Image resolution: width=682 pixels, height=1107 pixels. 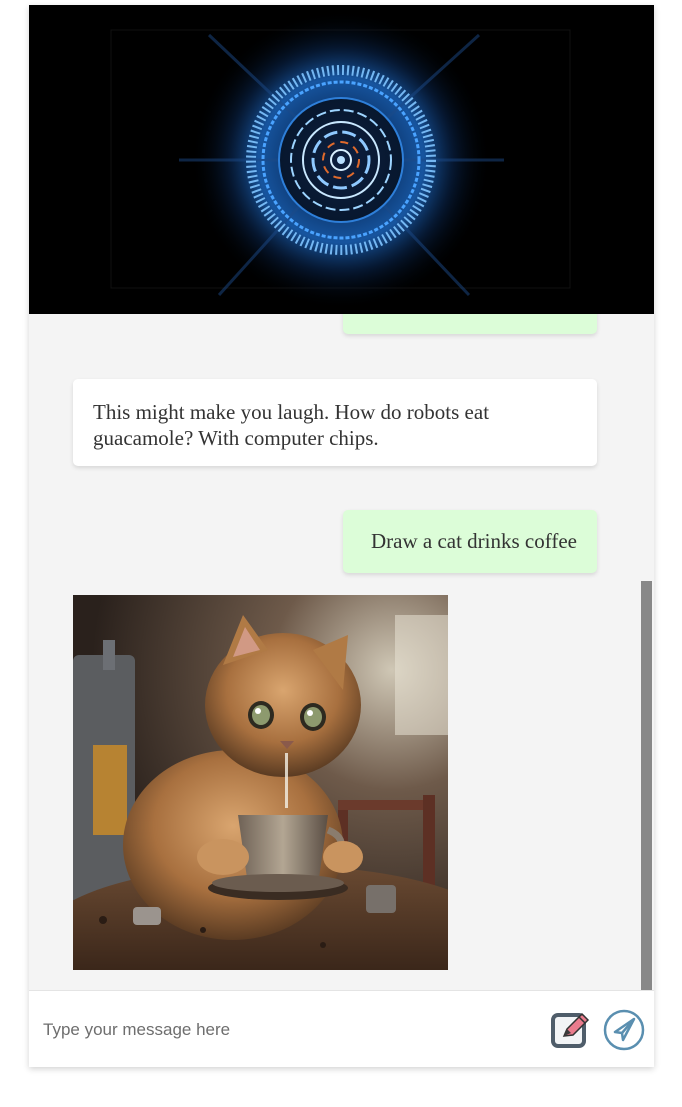 I want to click on message-composer, so click(x=341, y=1028).